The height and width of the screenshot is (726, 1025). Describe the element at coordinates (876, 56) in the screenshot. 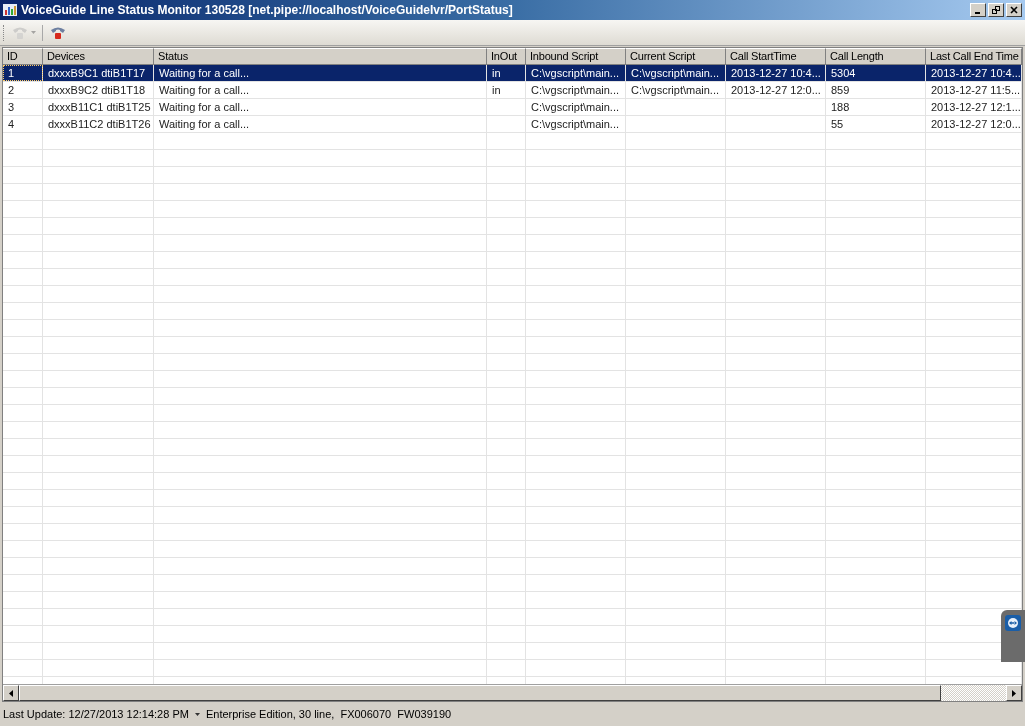

I see `column-header: Call Length` at that location.